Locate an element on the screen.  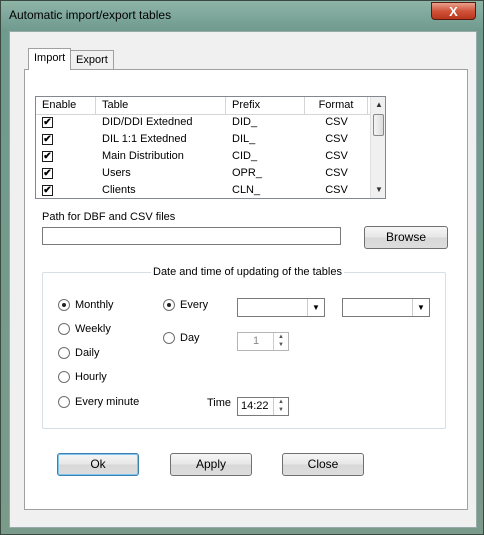
prefix-cell: OPR_ is located at coordinates (247, 173).